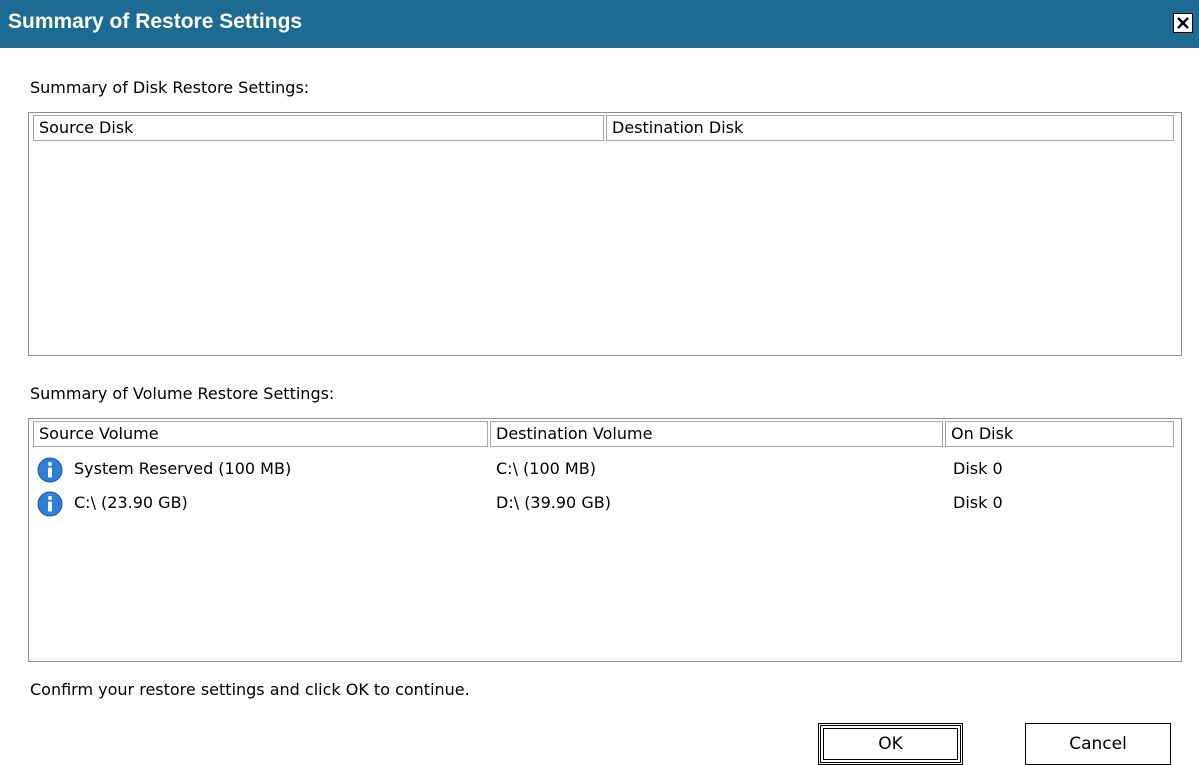 The width and height of the screenshot is (1199, 765). Describe the element at coordinates (599, 24) in the screenshot. I see `title-bar: Summary of Restore Settings` at that location.